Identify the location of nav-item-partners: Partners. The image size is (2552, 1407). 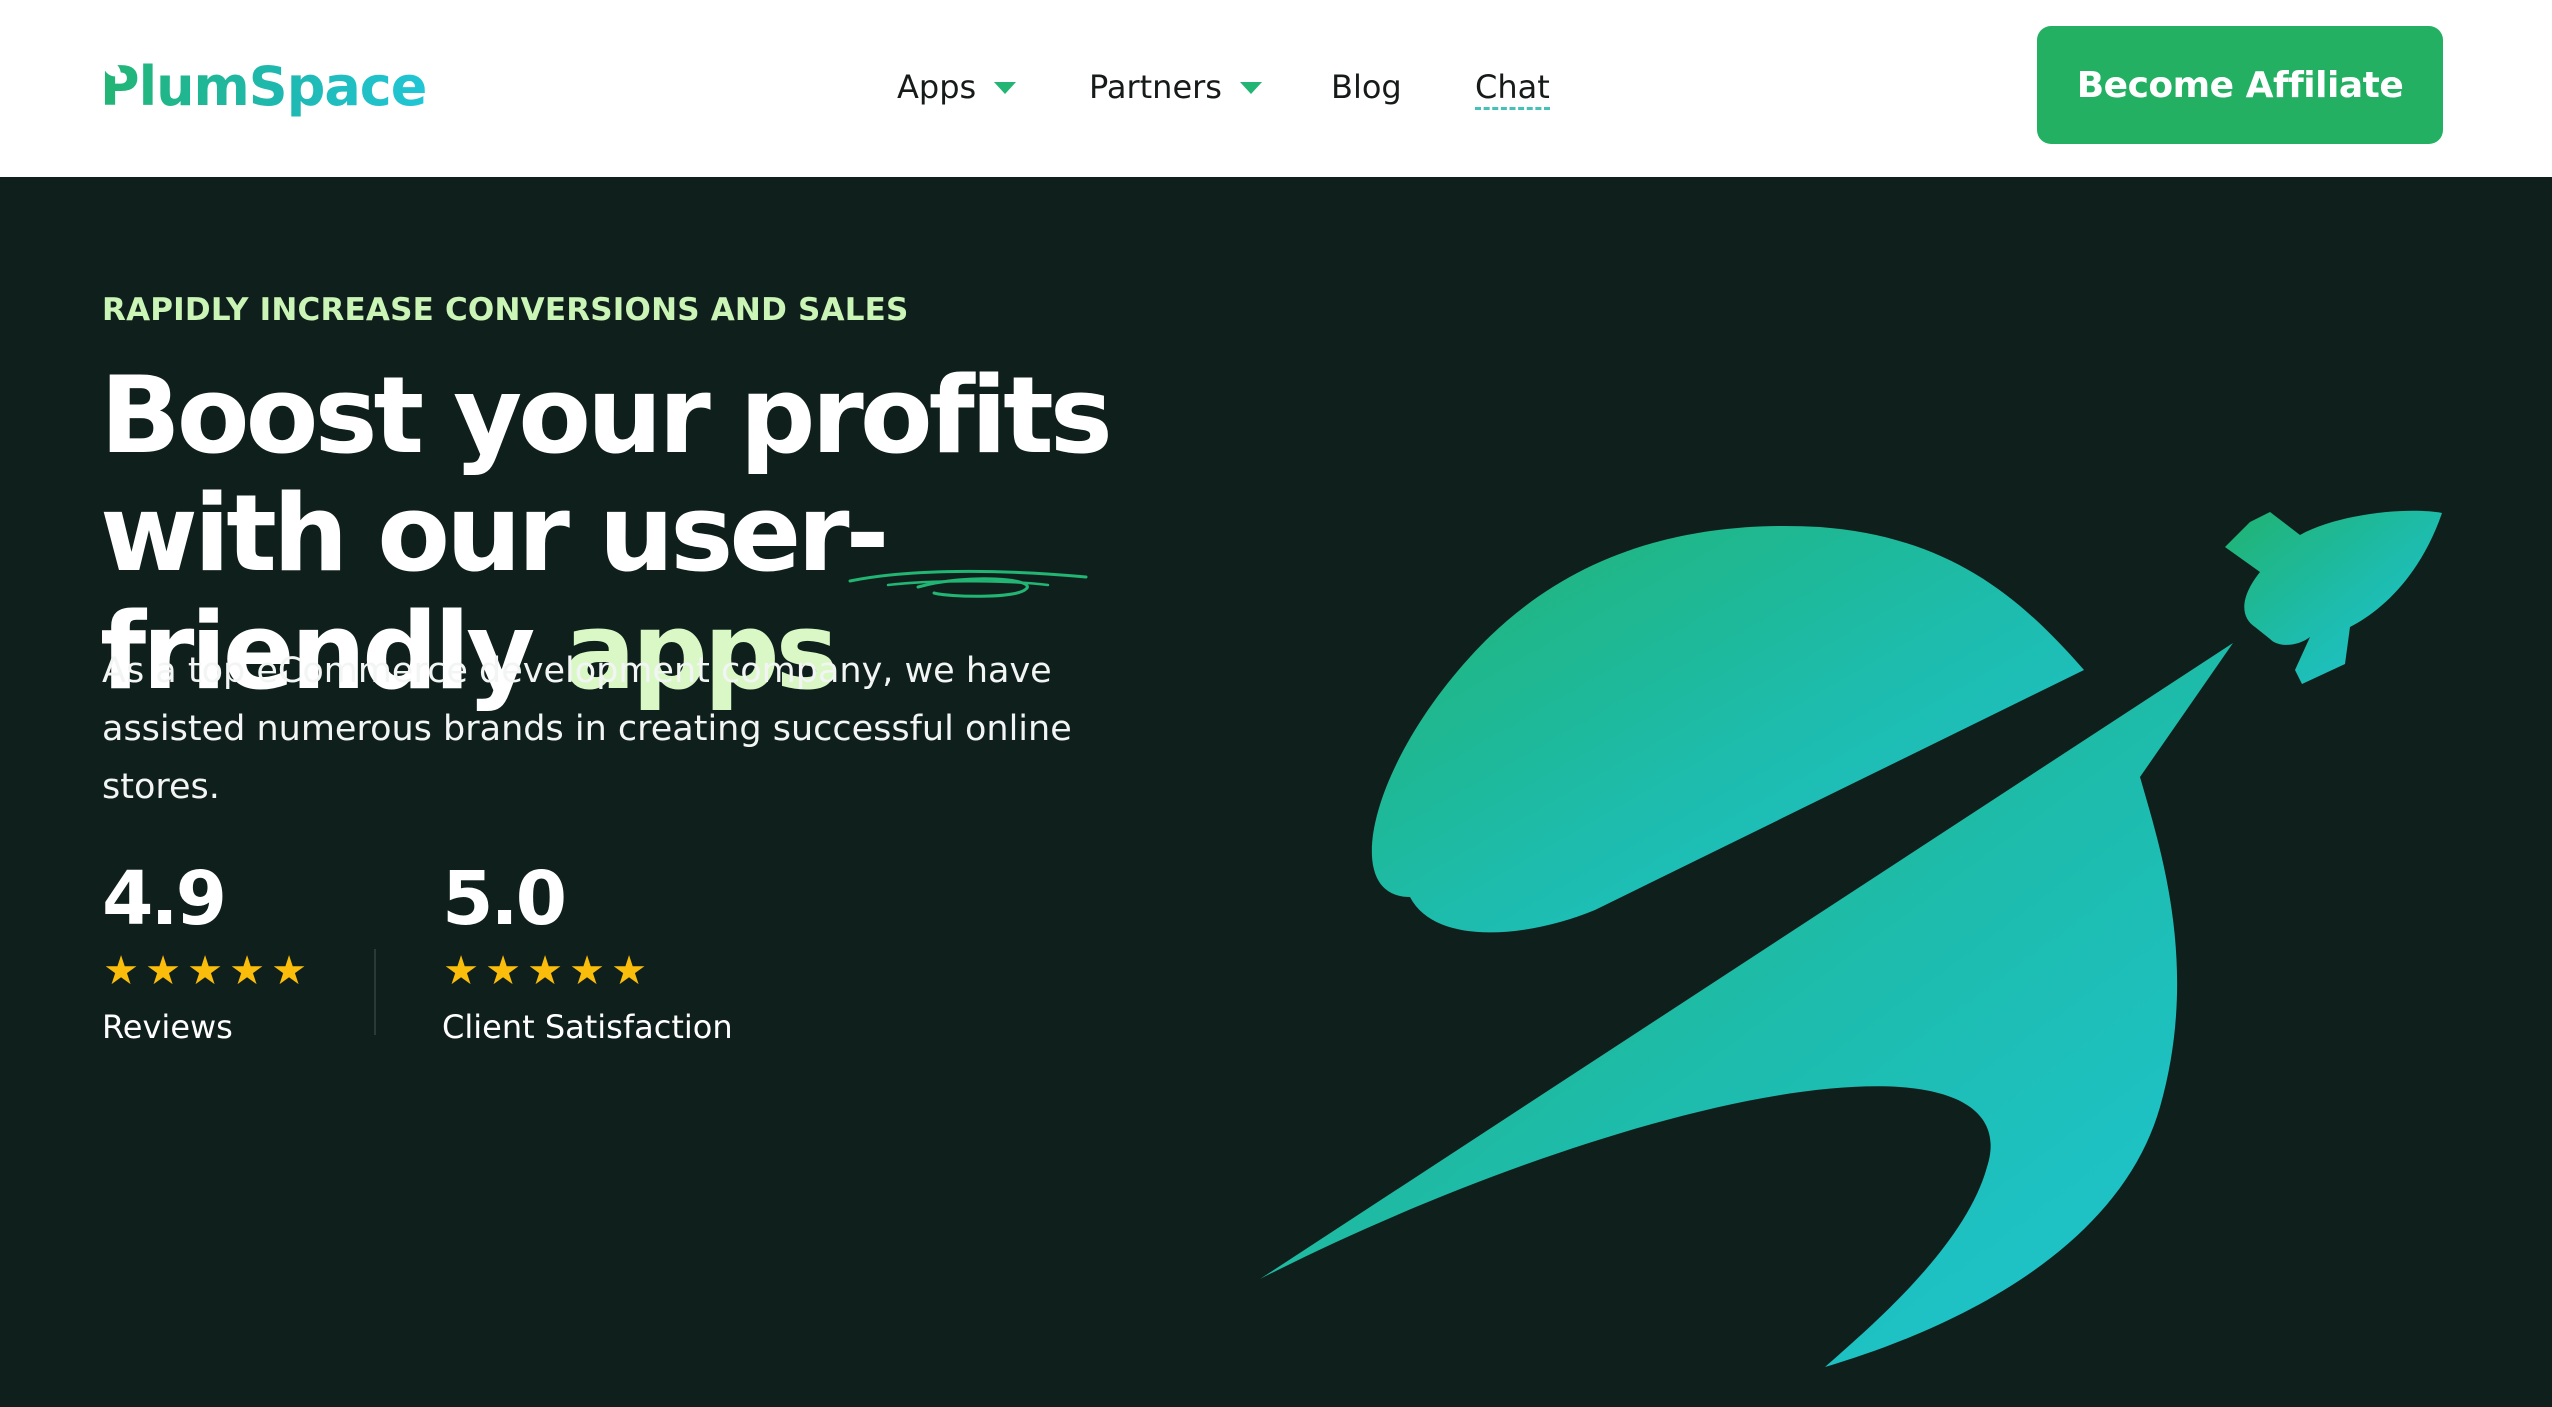
(1175, 87).